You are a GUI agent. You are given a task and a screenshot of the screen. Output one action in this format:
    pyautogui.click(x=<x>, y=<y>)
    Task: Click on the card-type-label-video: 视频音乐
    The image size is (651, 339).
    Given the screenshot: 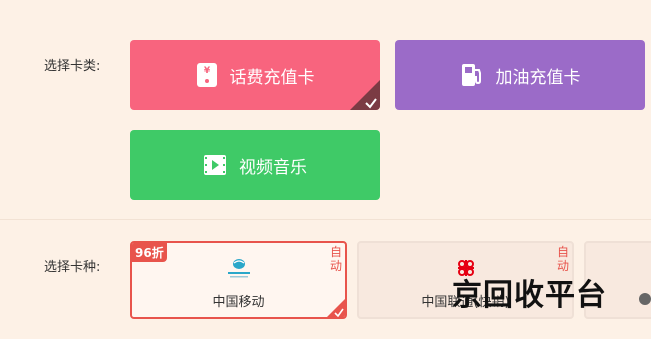 What is the action you would take?
    pyautogui.click(x=273, y=167)
    